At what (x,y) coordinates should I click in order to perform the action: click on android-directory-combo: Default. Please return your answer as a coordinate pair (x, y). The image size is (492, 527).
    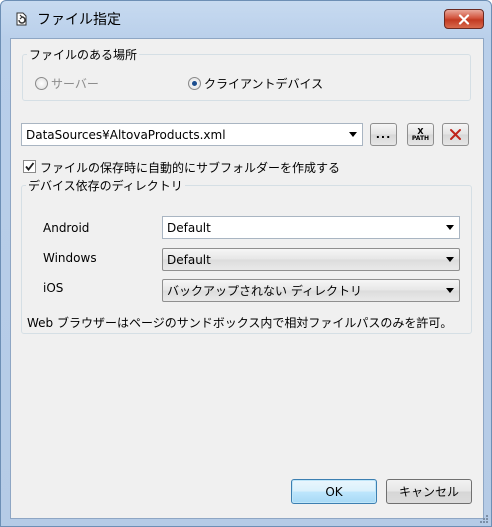
    Looking at the image, I should click on (311, 227).